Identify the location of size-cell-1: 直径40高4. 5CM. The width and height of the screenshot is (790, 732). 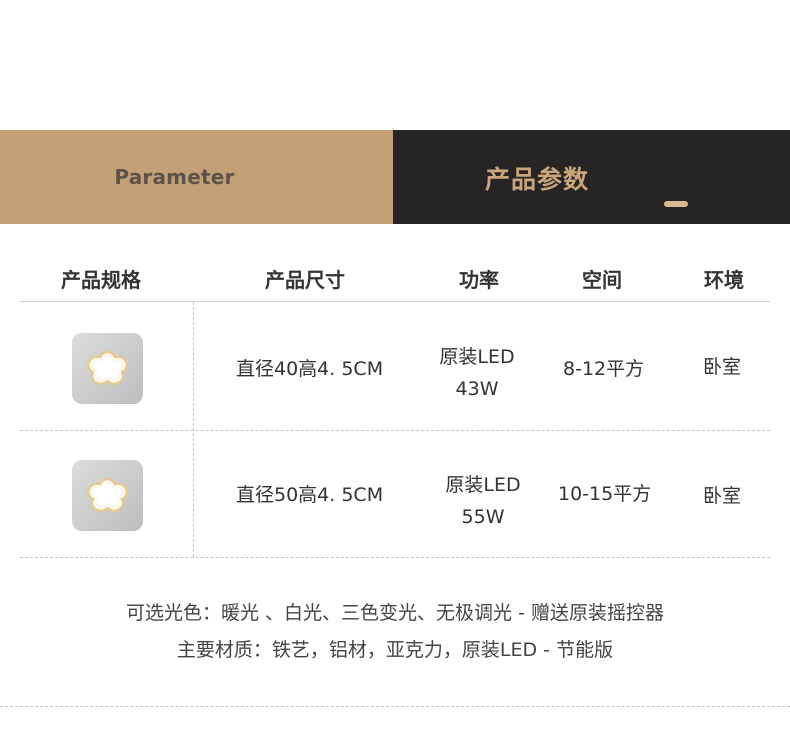
(310, 369).